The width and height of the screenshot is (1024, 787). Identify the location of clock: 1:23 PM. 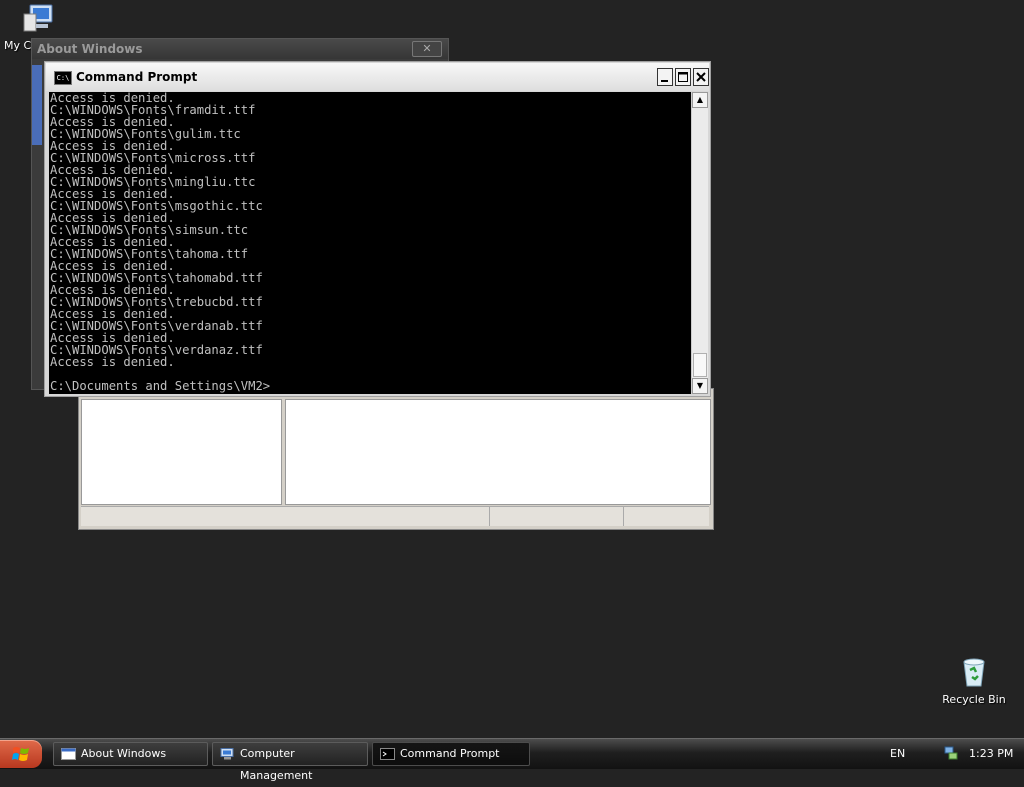
(991, 753).